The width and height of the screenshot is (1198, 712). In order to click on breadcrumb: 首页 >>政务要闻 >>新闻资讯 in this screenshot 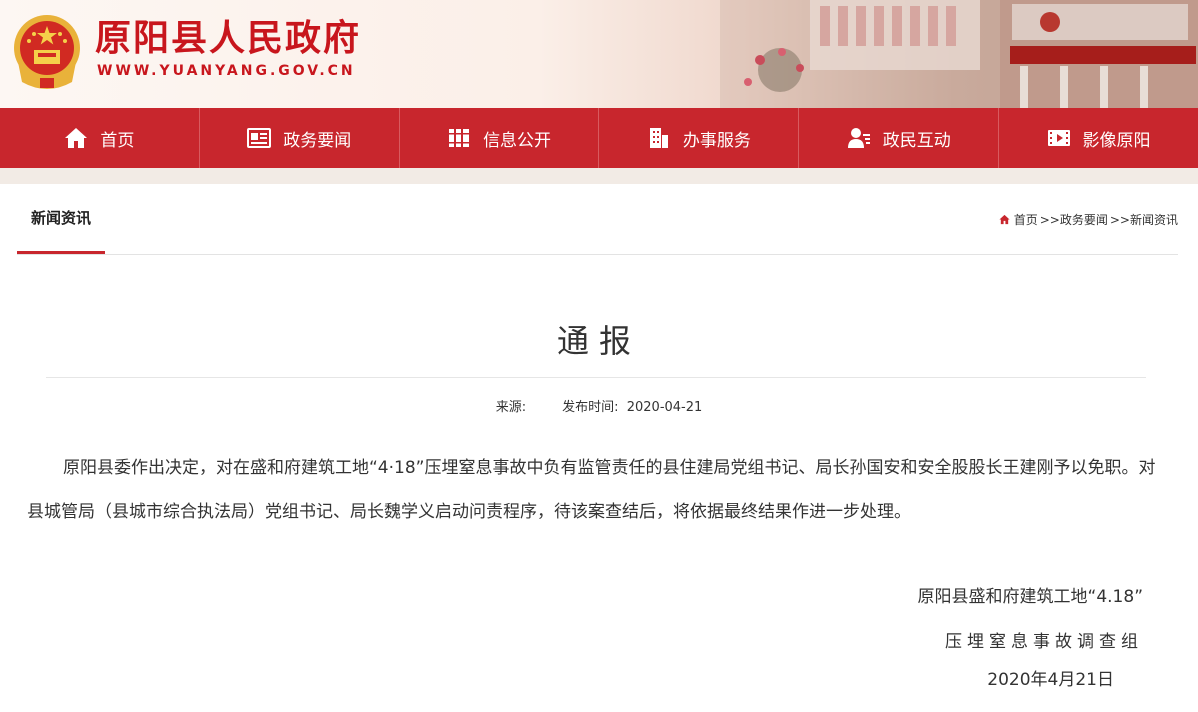, I will do `click(1088, 219)`.